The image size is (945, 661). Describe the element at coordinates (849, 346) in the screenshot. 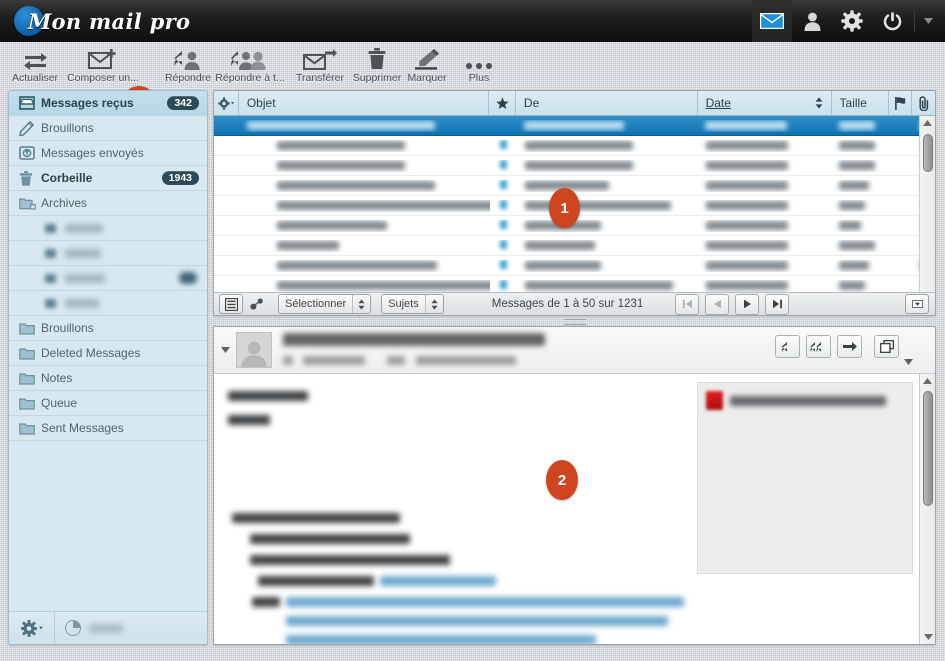

I see `forward-button` at that location.